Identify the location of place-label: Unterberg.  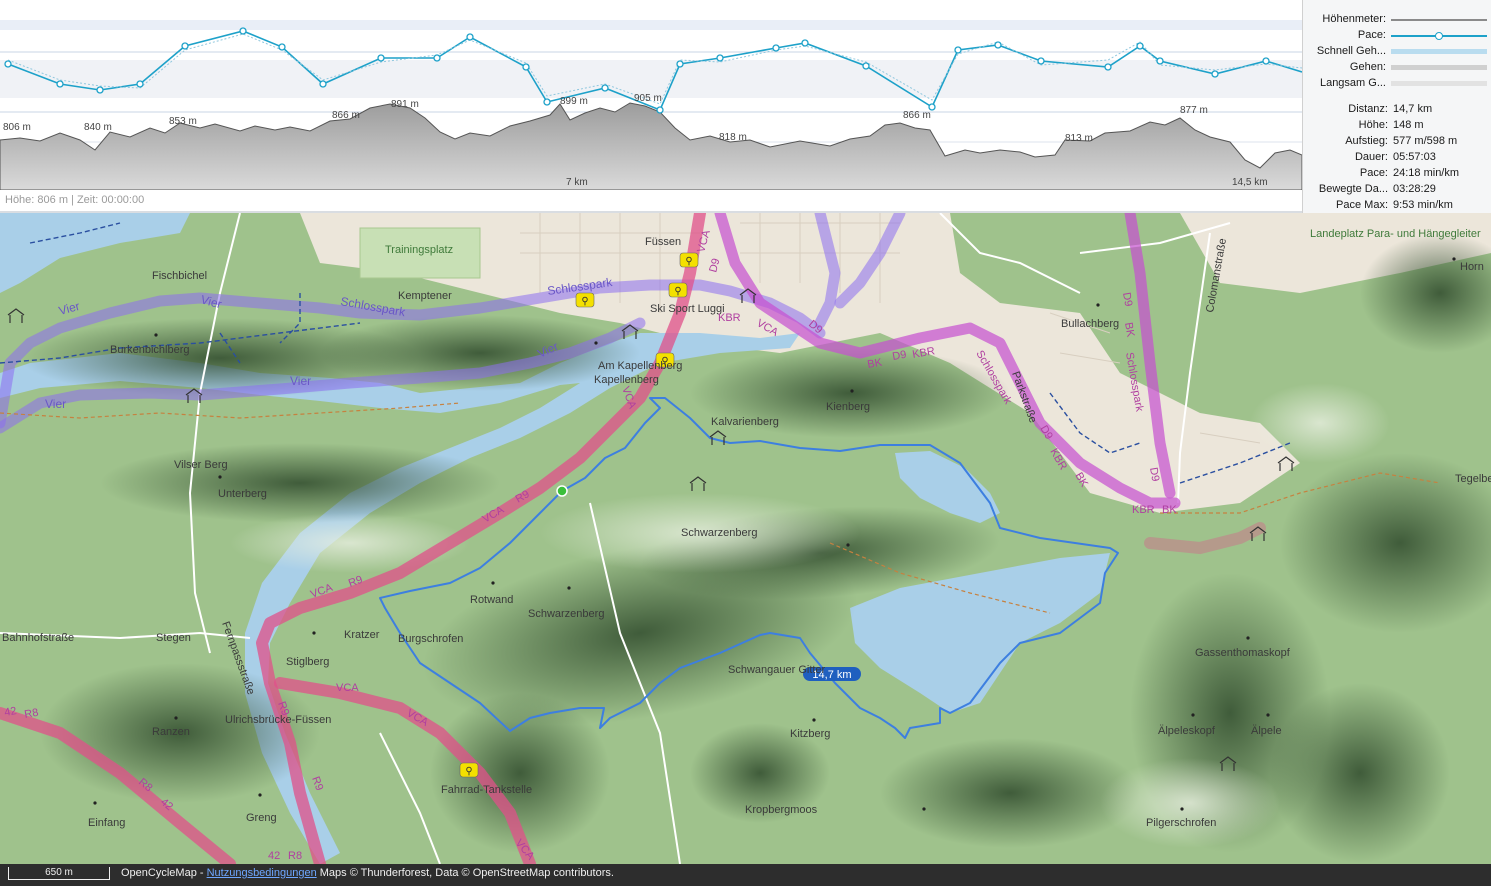
(242, 494).